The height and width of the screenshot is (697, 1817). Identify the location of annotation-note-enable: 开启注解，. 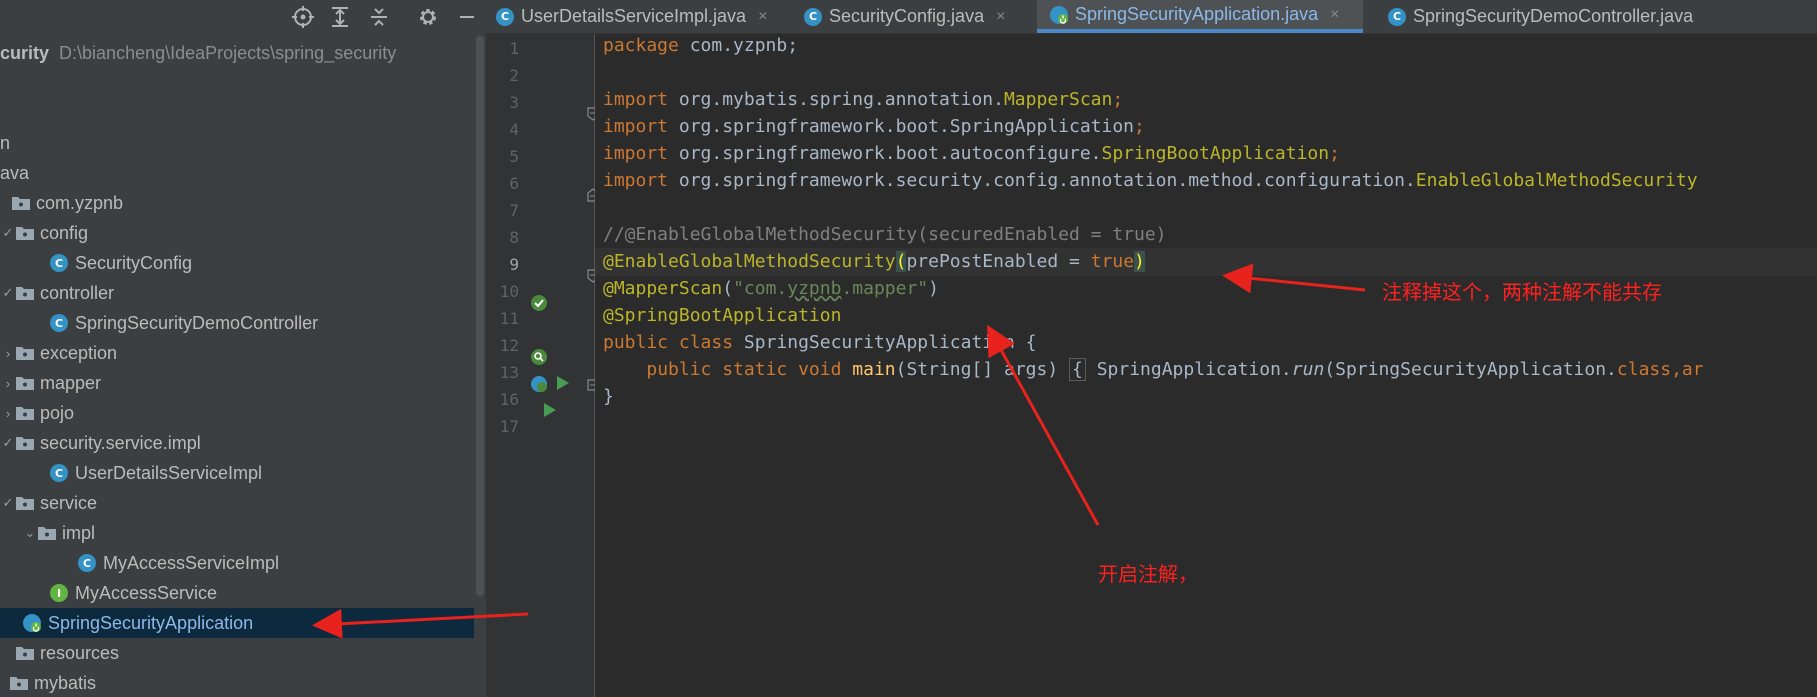
(1148, 574).